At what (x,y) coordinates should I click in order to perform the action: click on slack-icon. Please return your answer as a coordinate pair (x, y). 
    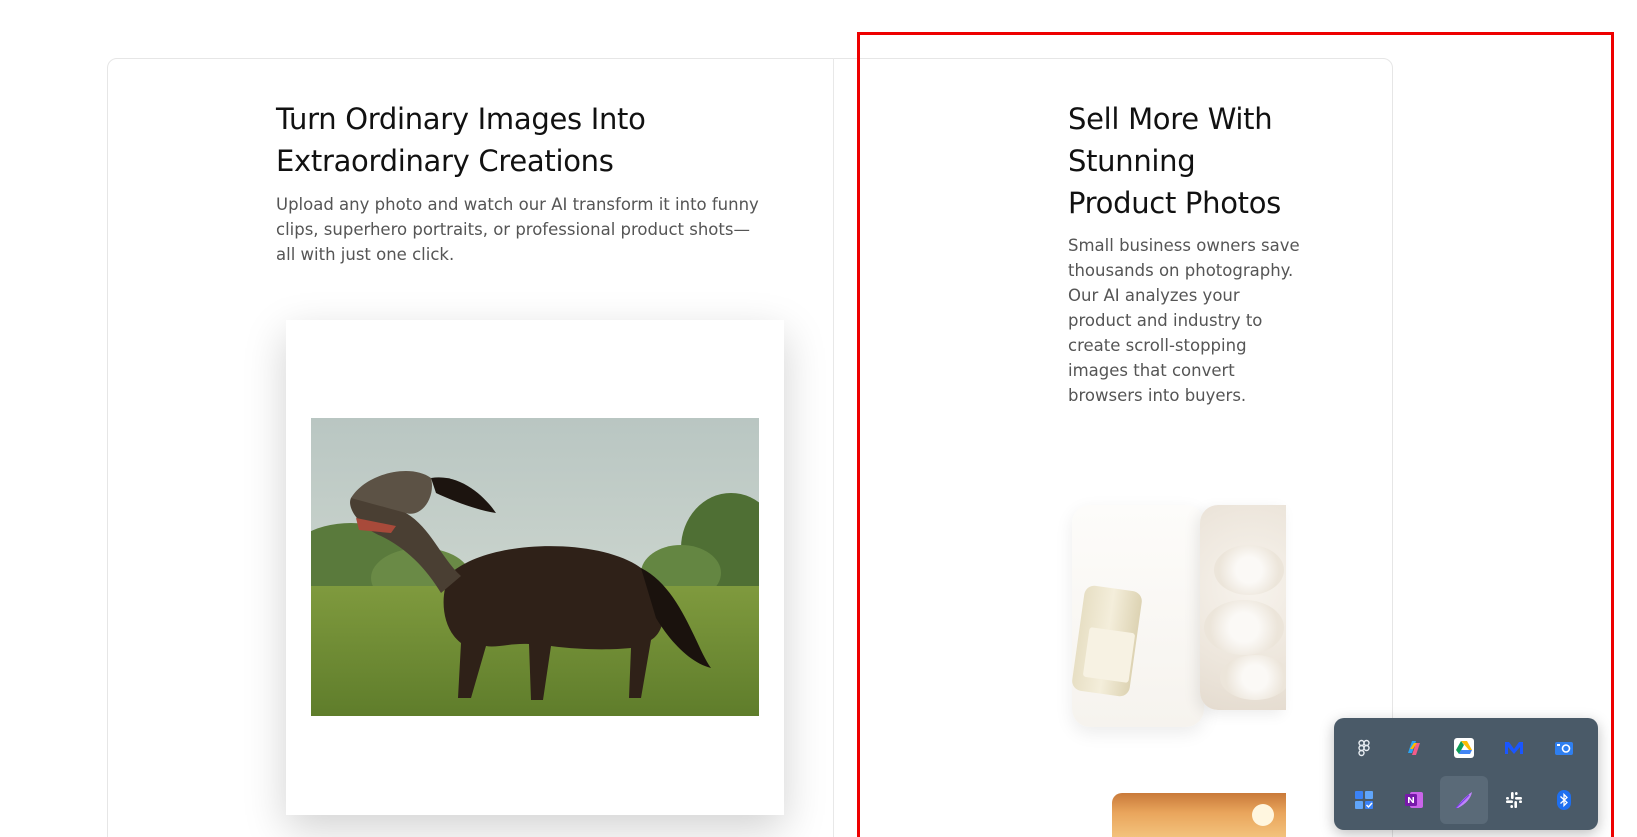
    Looking at the image, I should click on (1514, 800).